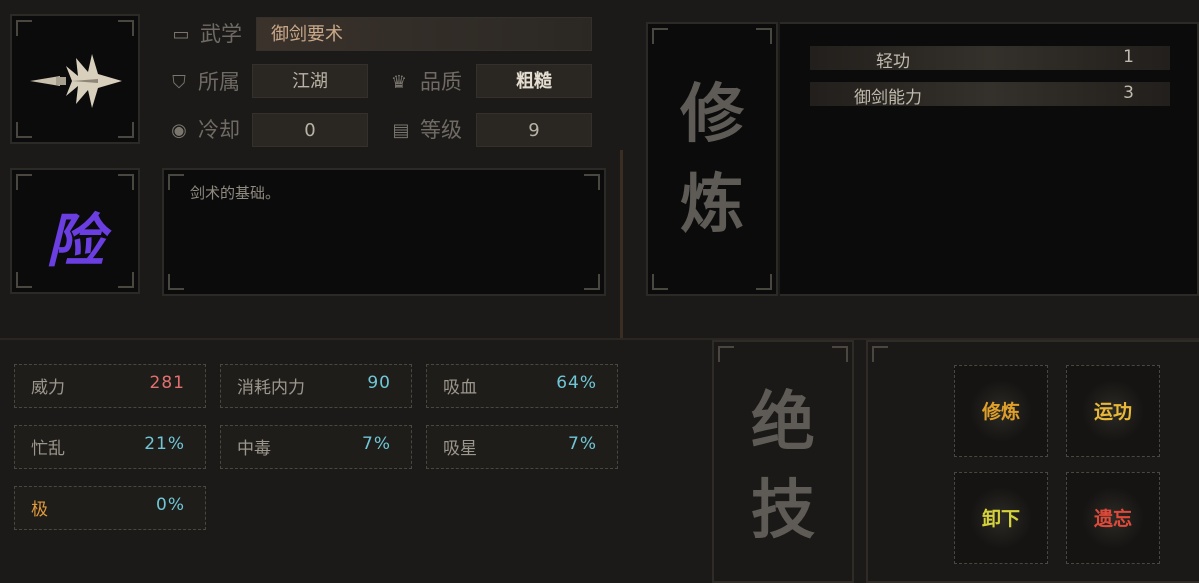 The width and height of the screenshot is (1199, 583). I want to click on stat-box: 吸星 7%, so click(522, 447).